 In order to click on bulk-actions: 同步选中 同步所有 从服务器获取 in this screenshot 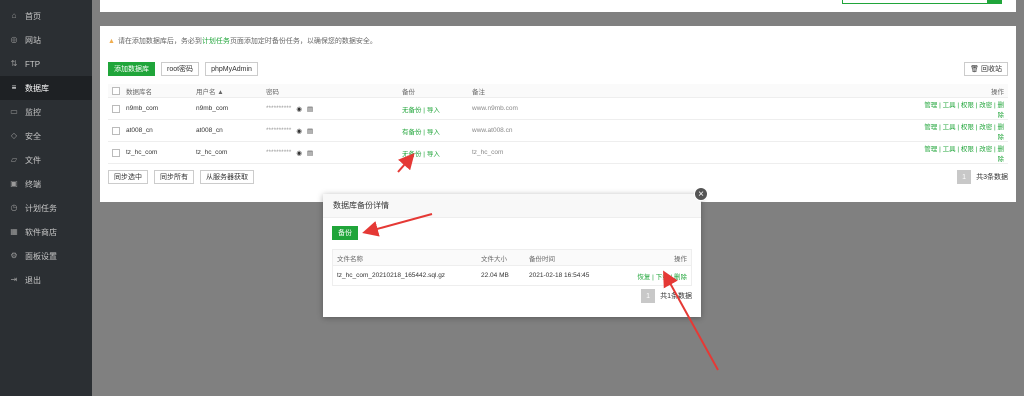, I will do `click(558, 177)`.